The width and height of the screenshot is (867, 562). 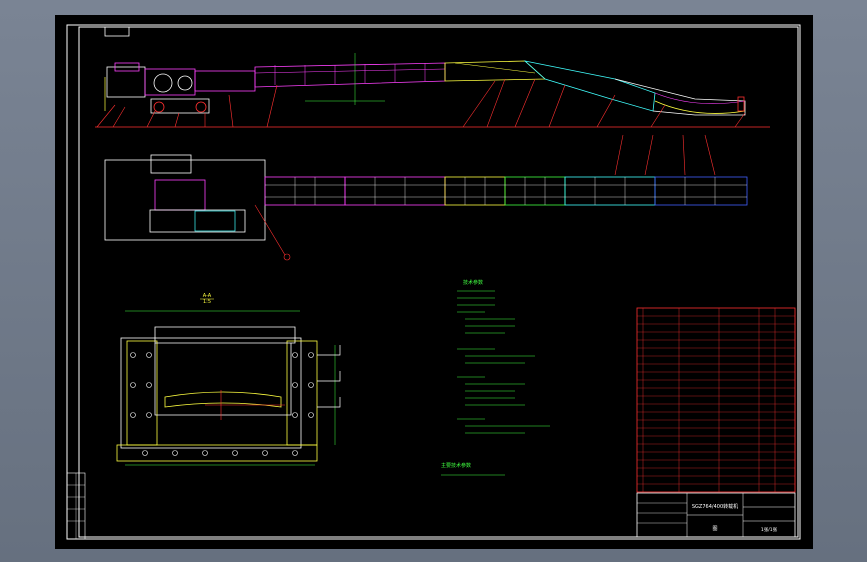 I want to click on section-view: A-A 1:5, so click(x=228, y=379).